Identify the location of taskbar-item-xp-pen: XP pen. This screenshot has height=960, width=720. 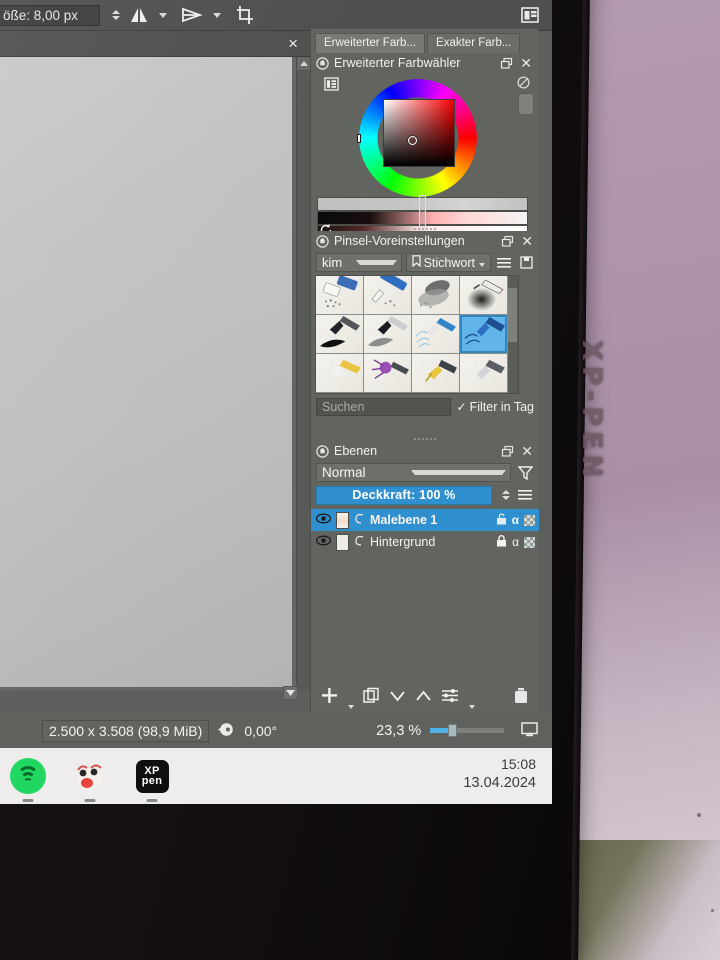
(152, 778).